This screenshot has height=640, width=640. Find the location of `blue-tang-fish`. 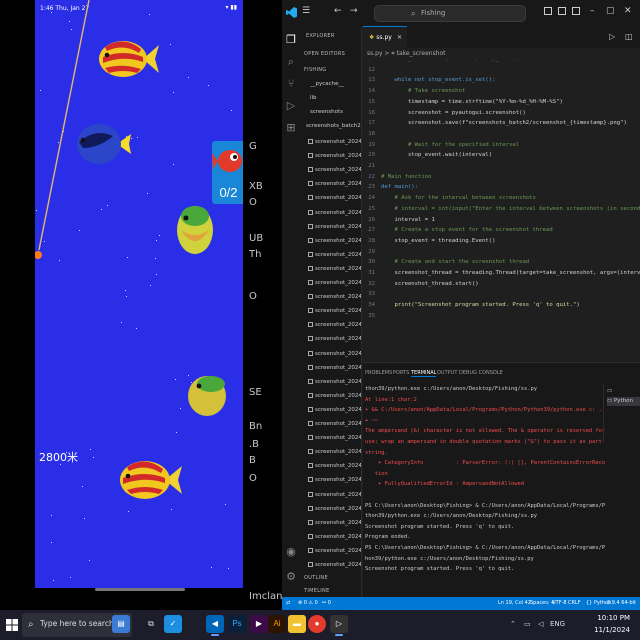

blue-tang-fish is located at coordinates (103, 144).